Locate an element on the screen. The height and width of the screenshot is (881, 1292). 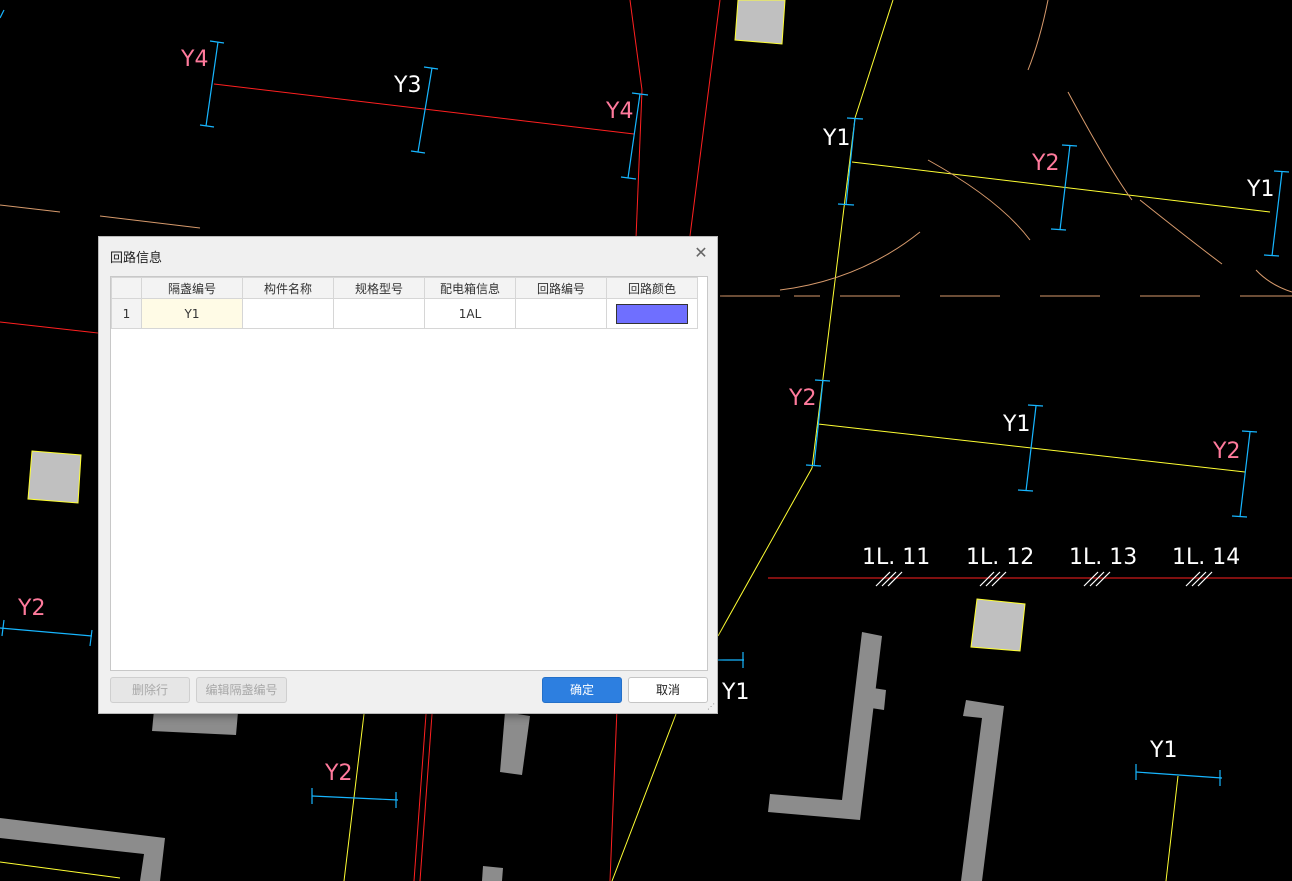
header-fixture-id: 隔盏编号 is located at coordinates (192, 288).